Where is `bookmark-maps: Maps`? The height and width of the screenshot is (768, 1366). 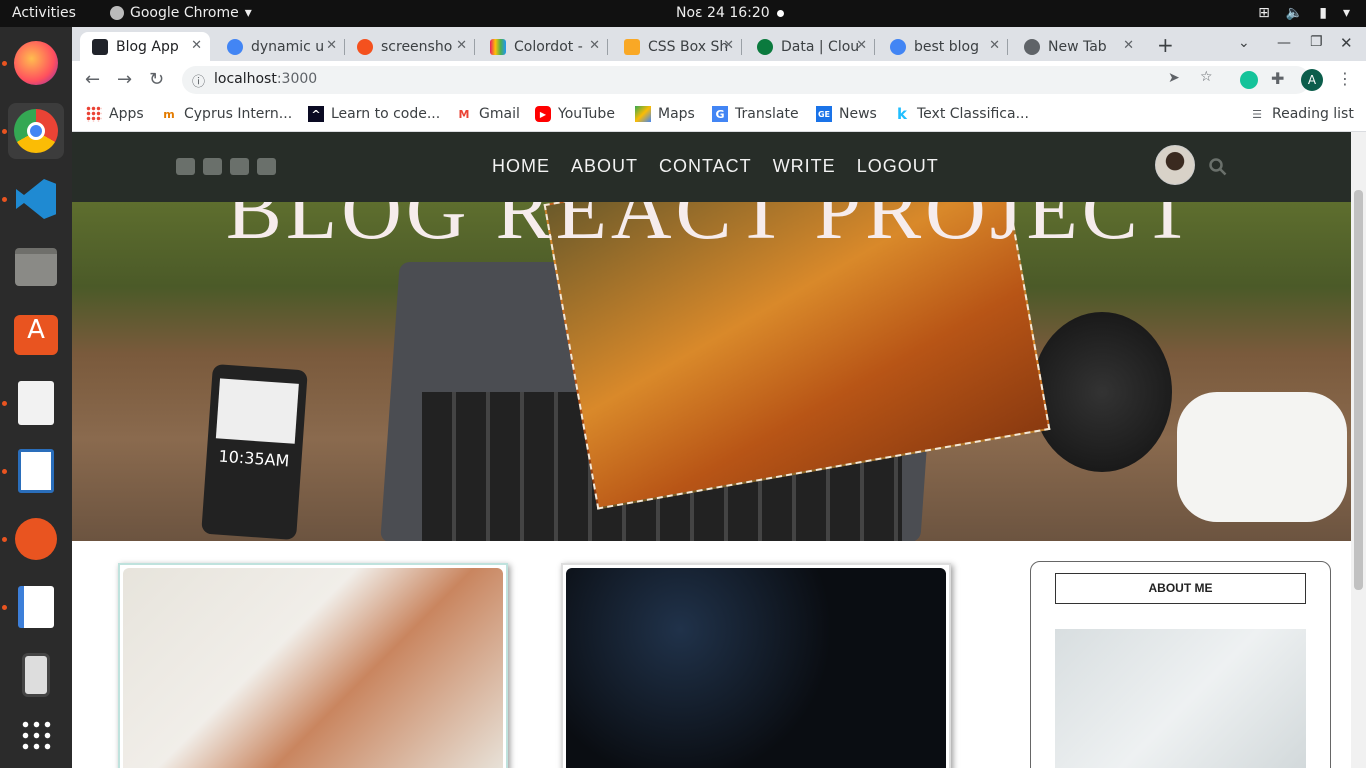
bookmark-maps: Maps is located at coordinates (665, 114).